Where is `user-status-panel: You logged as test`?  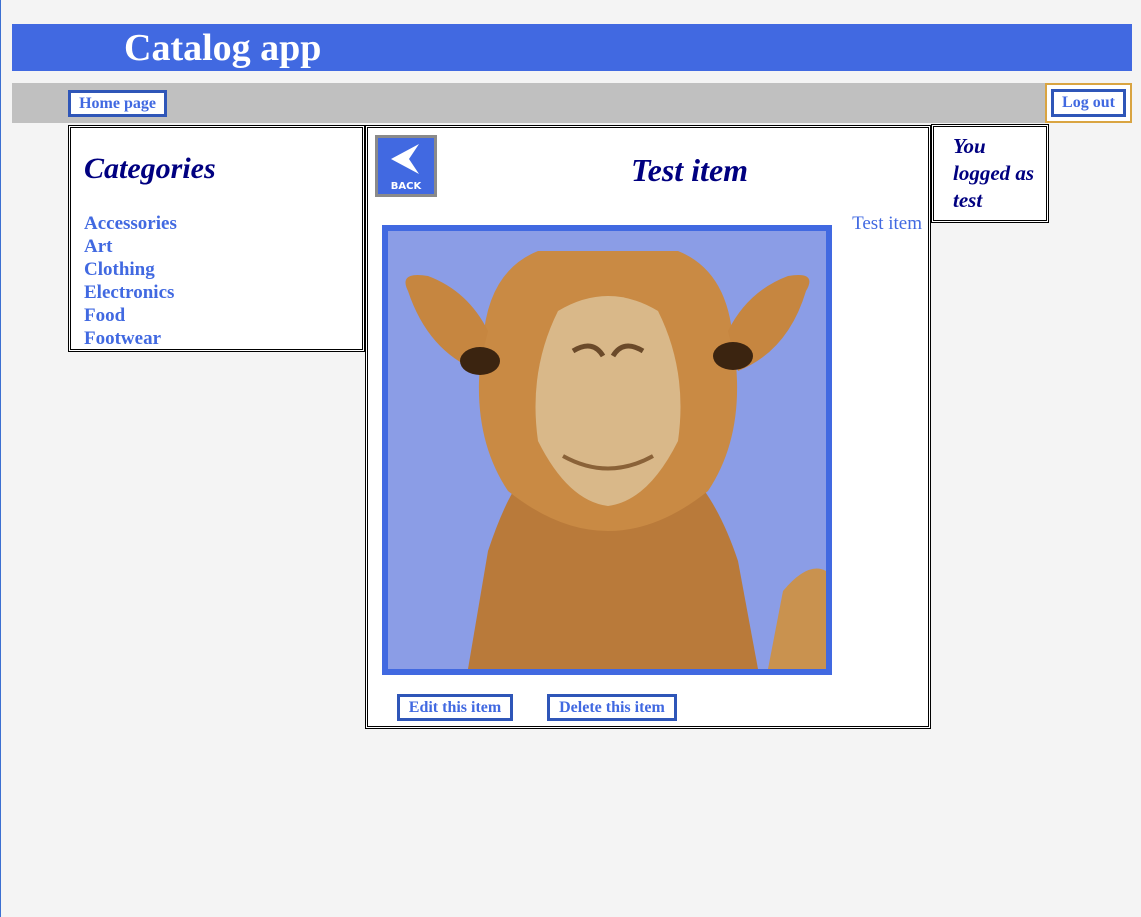 user-status-panel: You logged as test is located at coordinates (990, 173).